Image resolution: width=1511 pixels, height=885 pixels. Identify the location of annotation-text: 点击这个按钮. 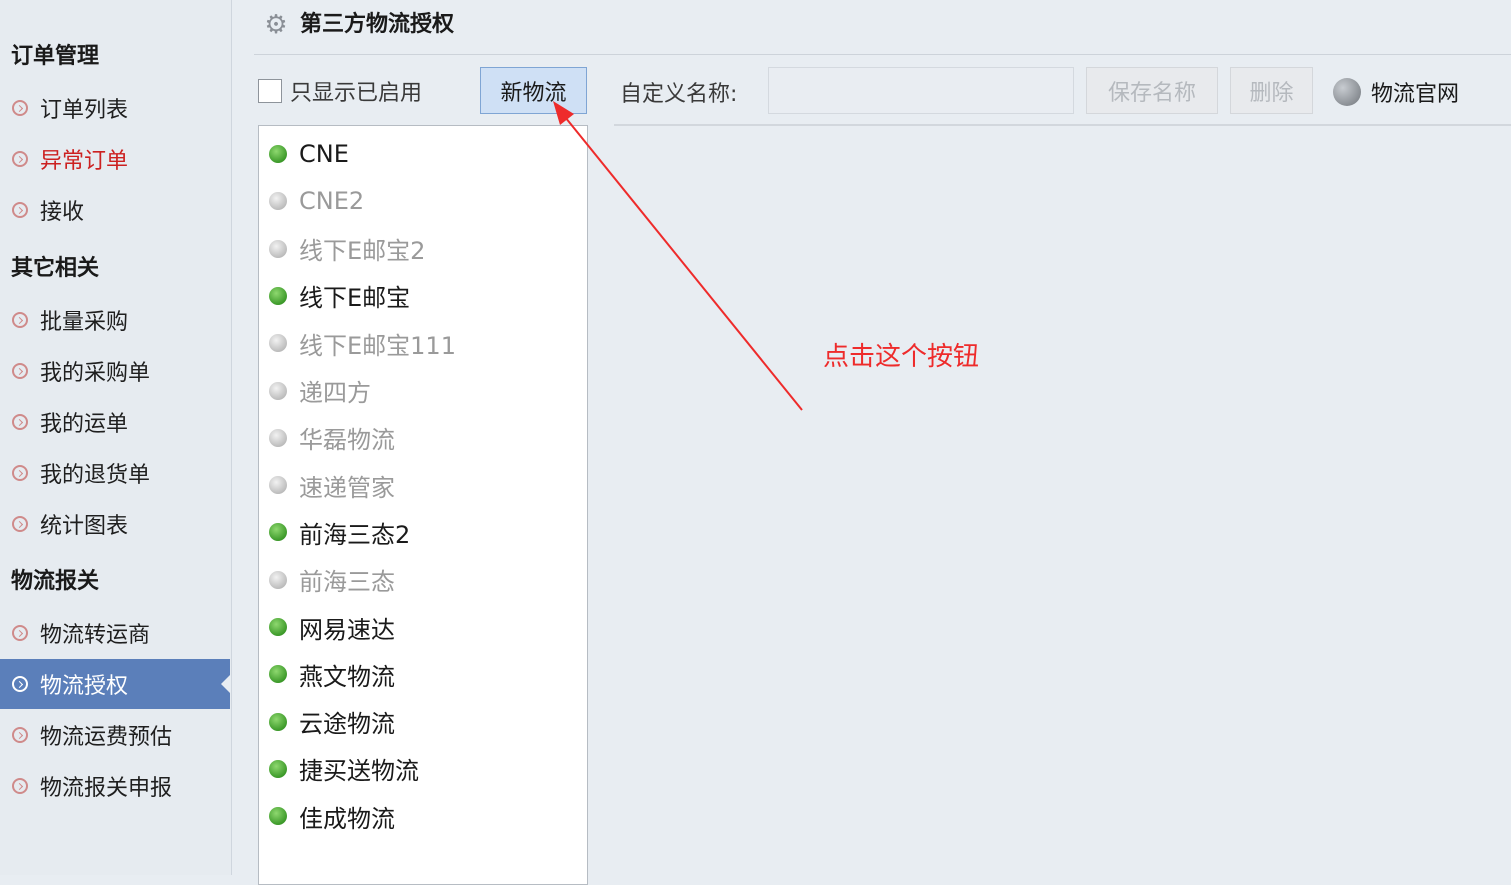
(901, 357).